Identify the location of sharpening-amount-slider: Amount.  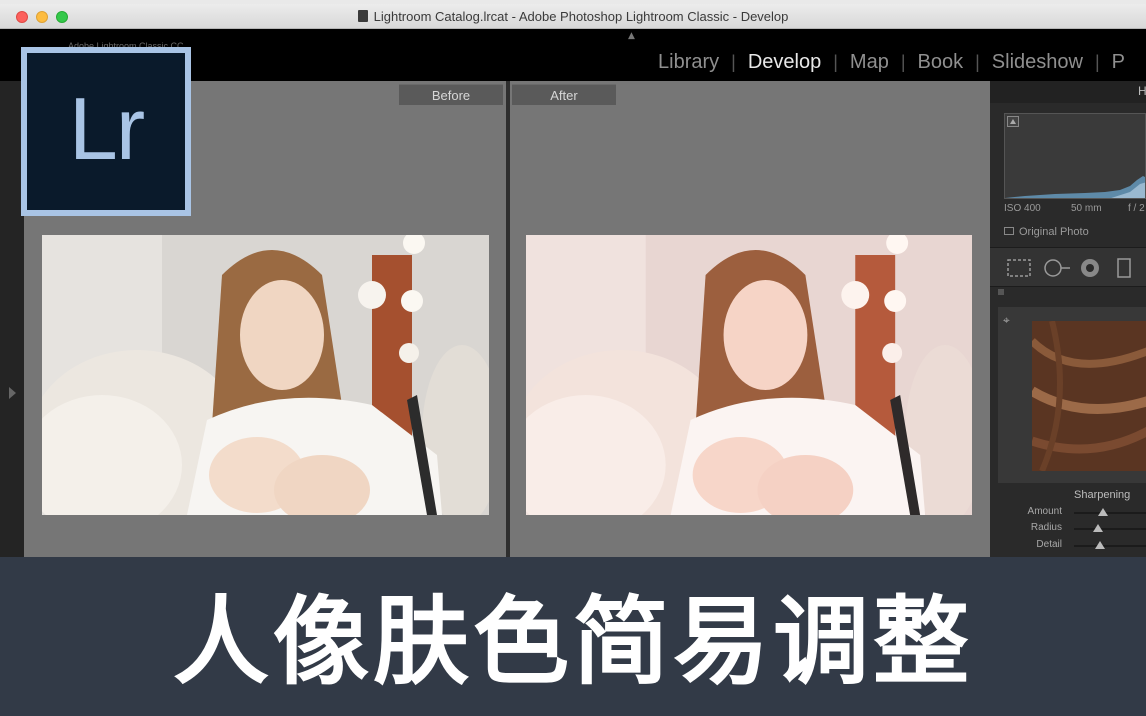
(1068, 513).